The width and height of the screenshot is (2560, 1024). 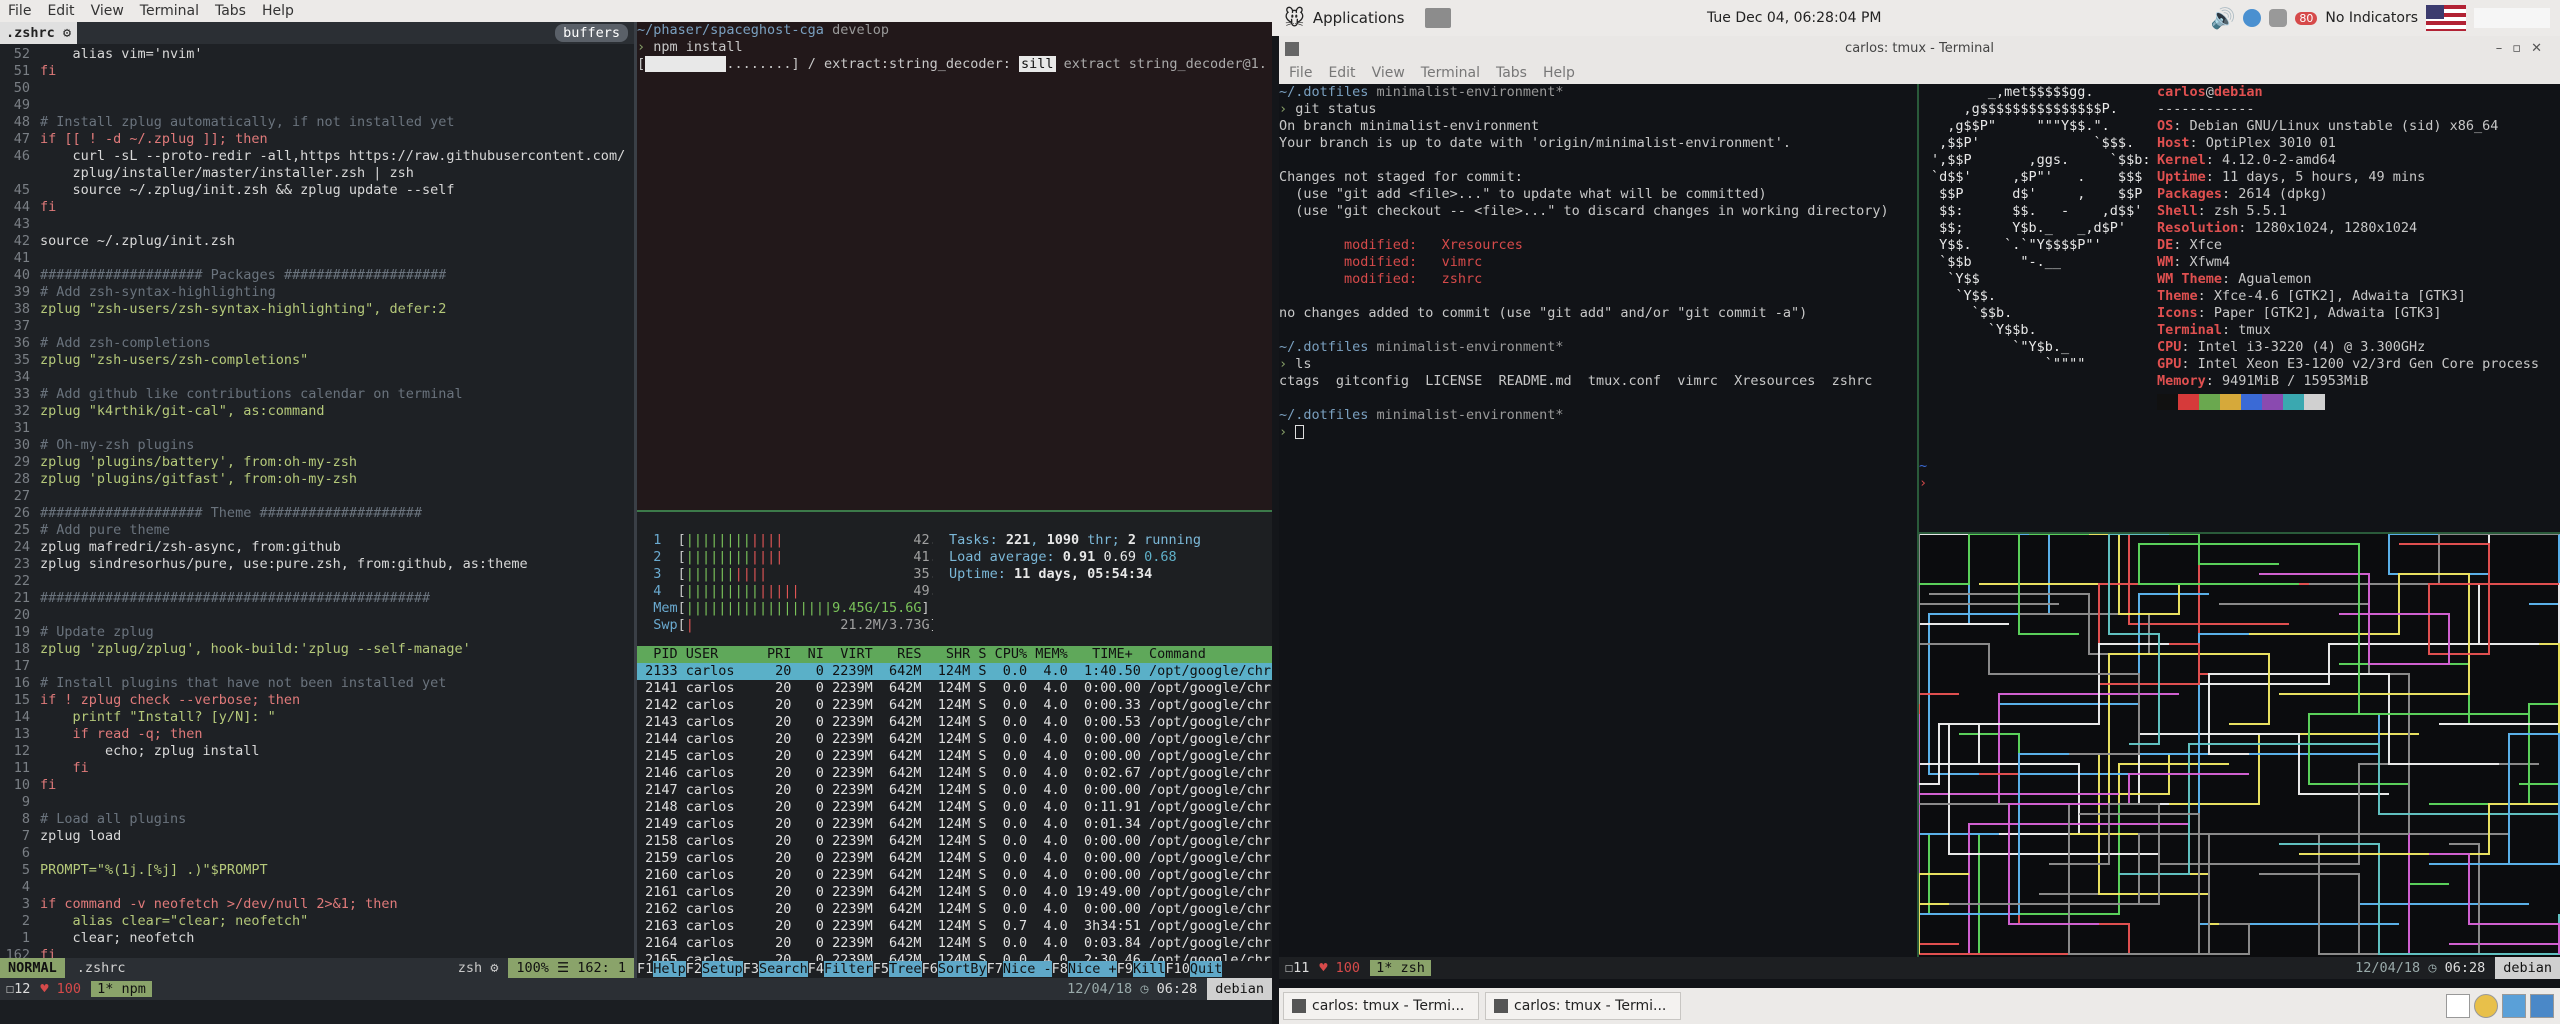 I want to click on fkey-f10: F10Quit, so click(x=1194, y=969).